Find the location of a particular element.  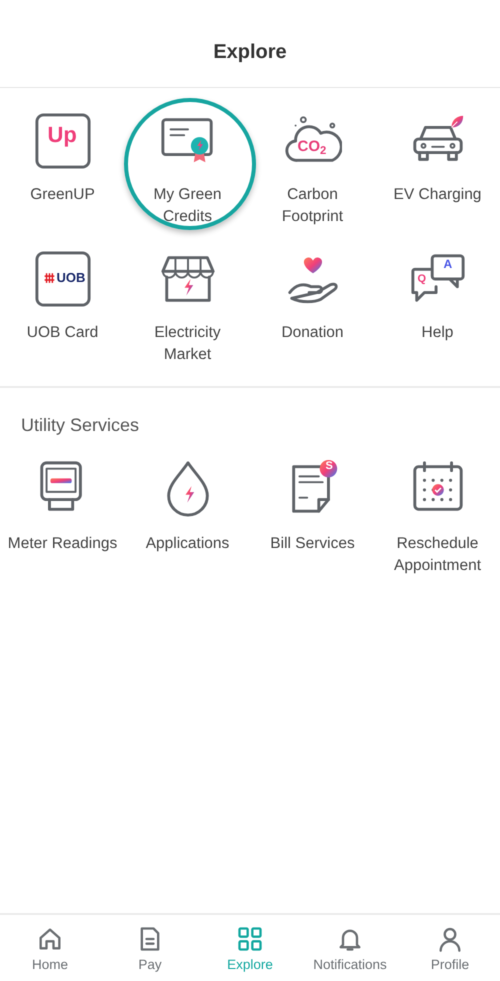

app-tile-icon is located at coordinates (63, 141).